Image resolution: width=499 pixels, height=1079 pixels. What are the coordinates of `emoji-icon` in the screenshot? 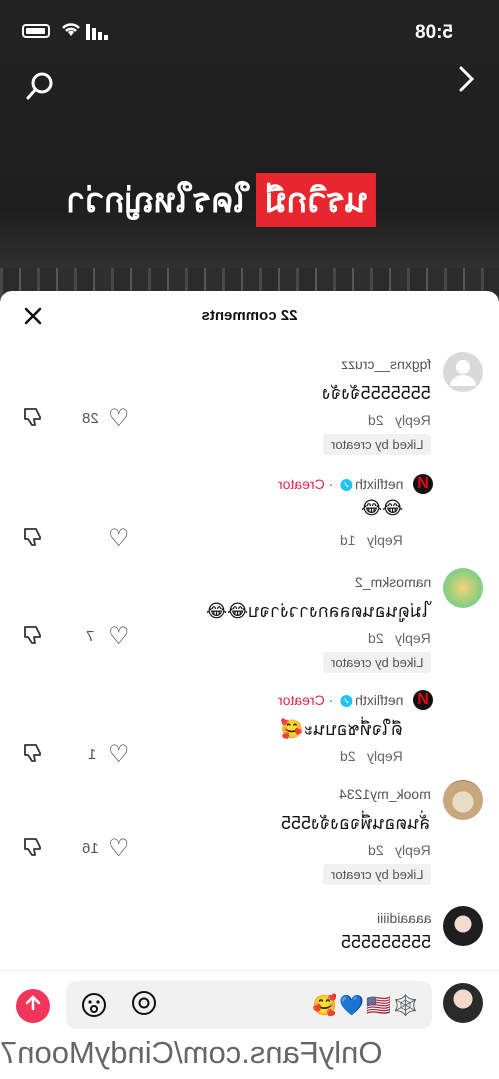 It's located at (94, 1005).